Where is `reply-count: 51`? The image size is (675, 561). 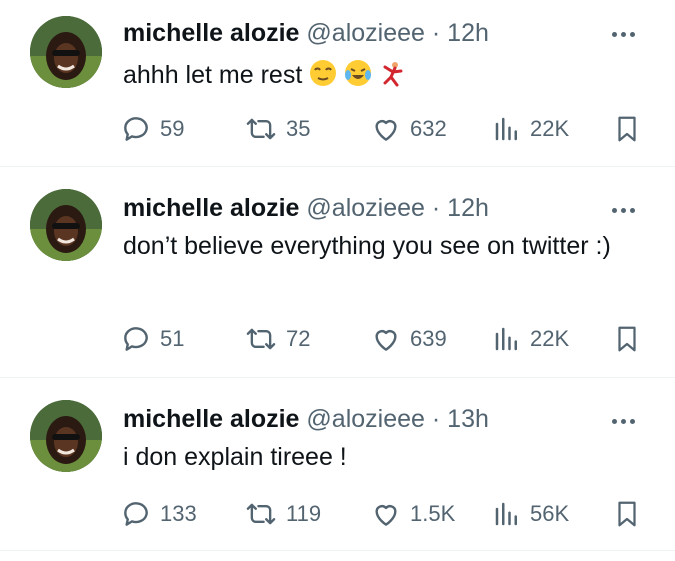 reply-count: 51 is located at coordinates (172, 338).